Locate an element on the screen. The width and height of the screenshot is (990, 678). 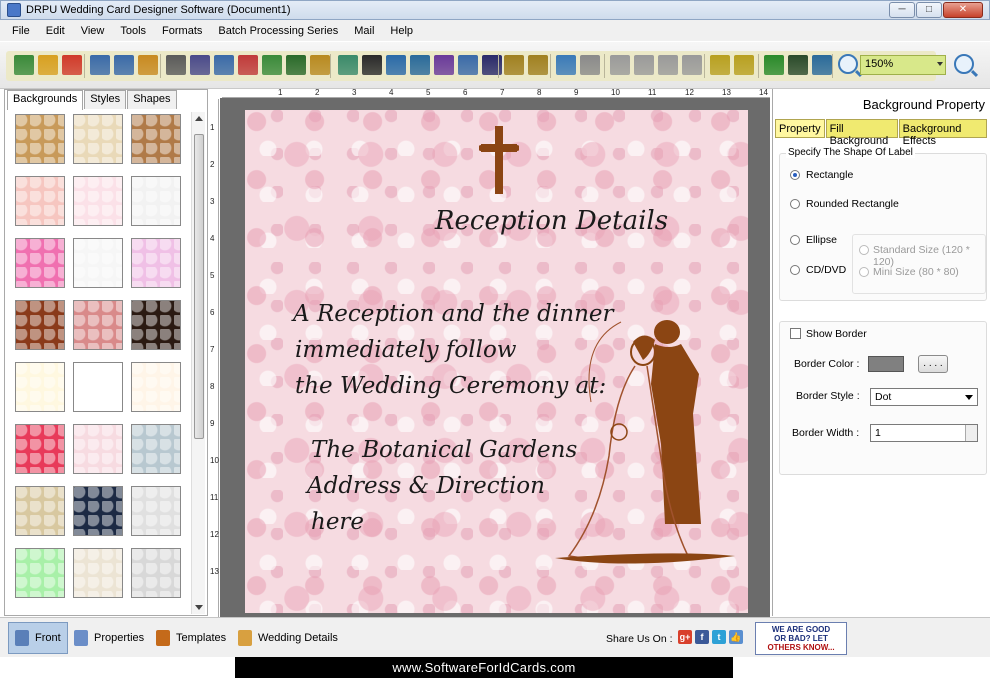
google-plus-icon: g+ is located at coordinates (685, 637).